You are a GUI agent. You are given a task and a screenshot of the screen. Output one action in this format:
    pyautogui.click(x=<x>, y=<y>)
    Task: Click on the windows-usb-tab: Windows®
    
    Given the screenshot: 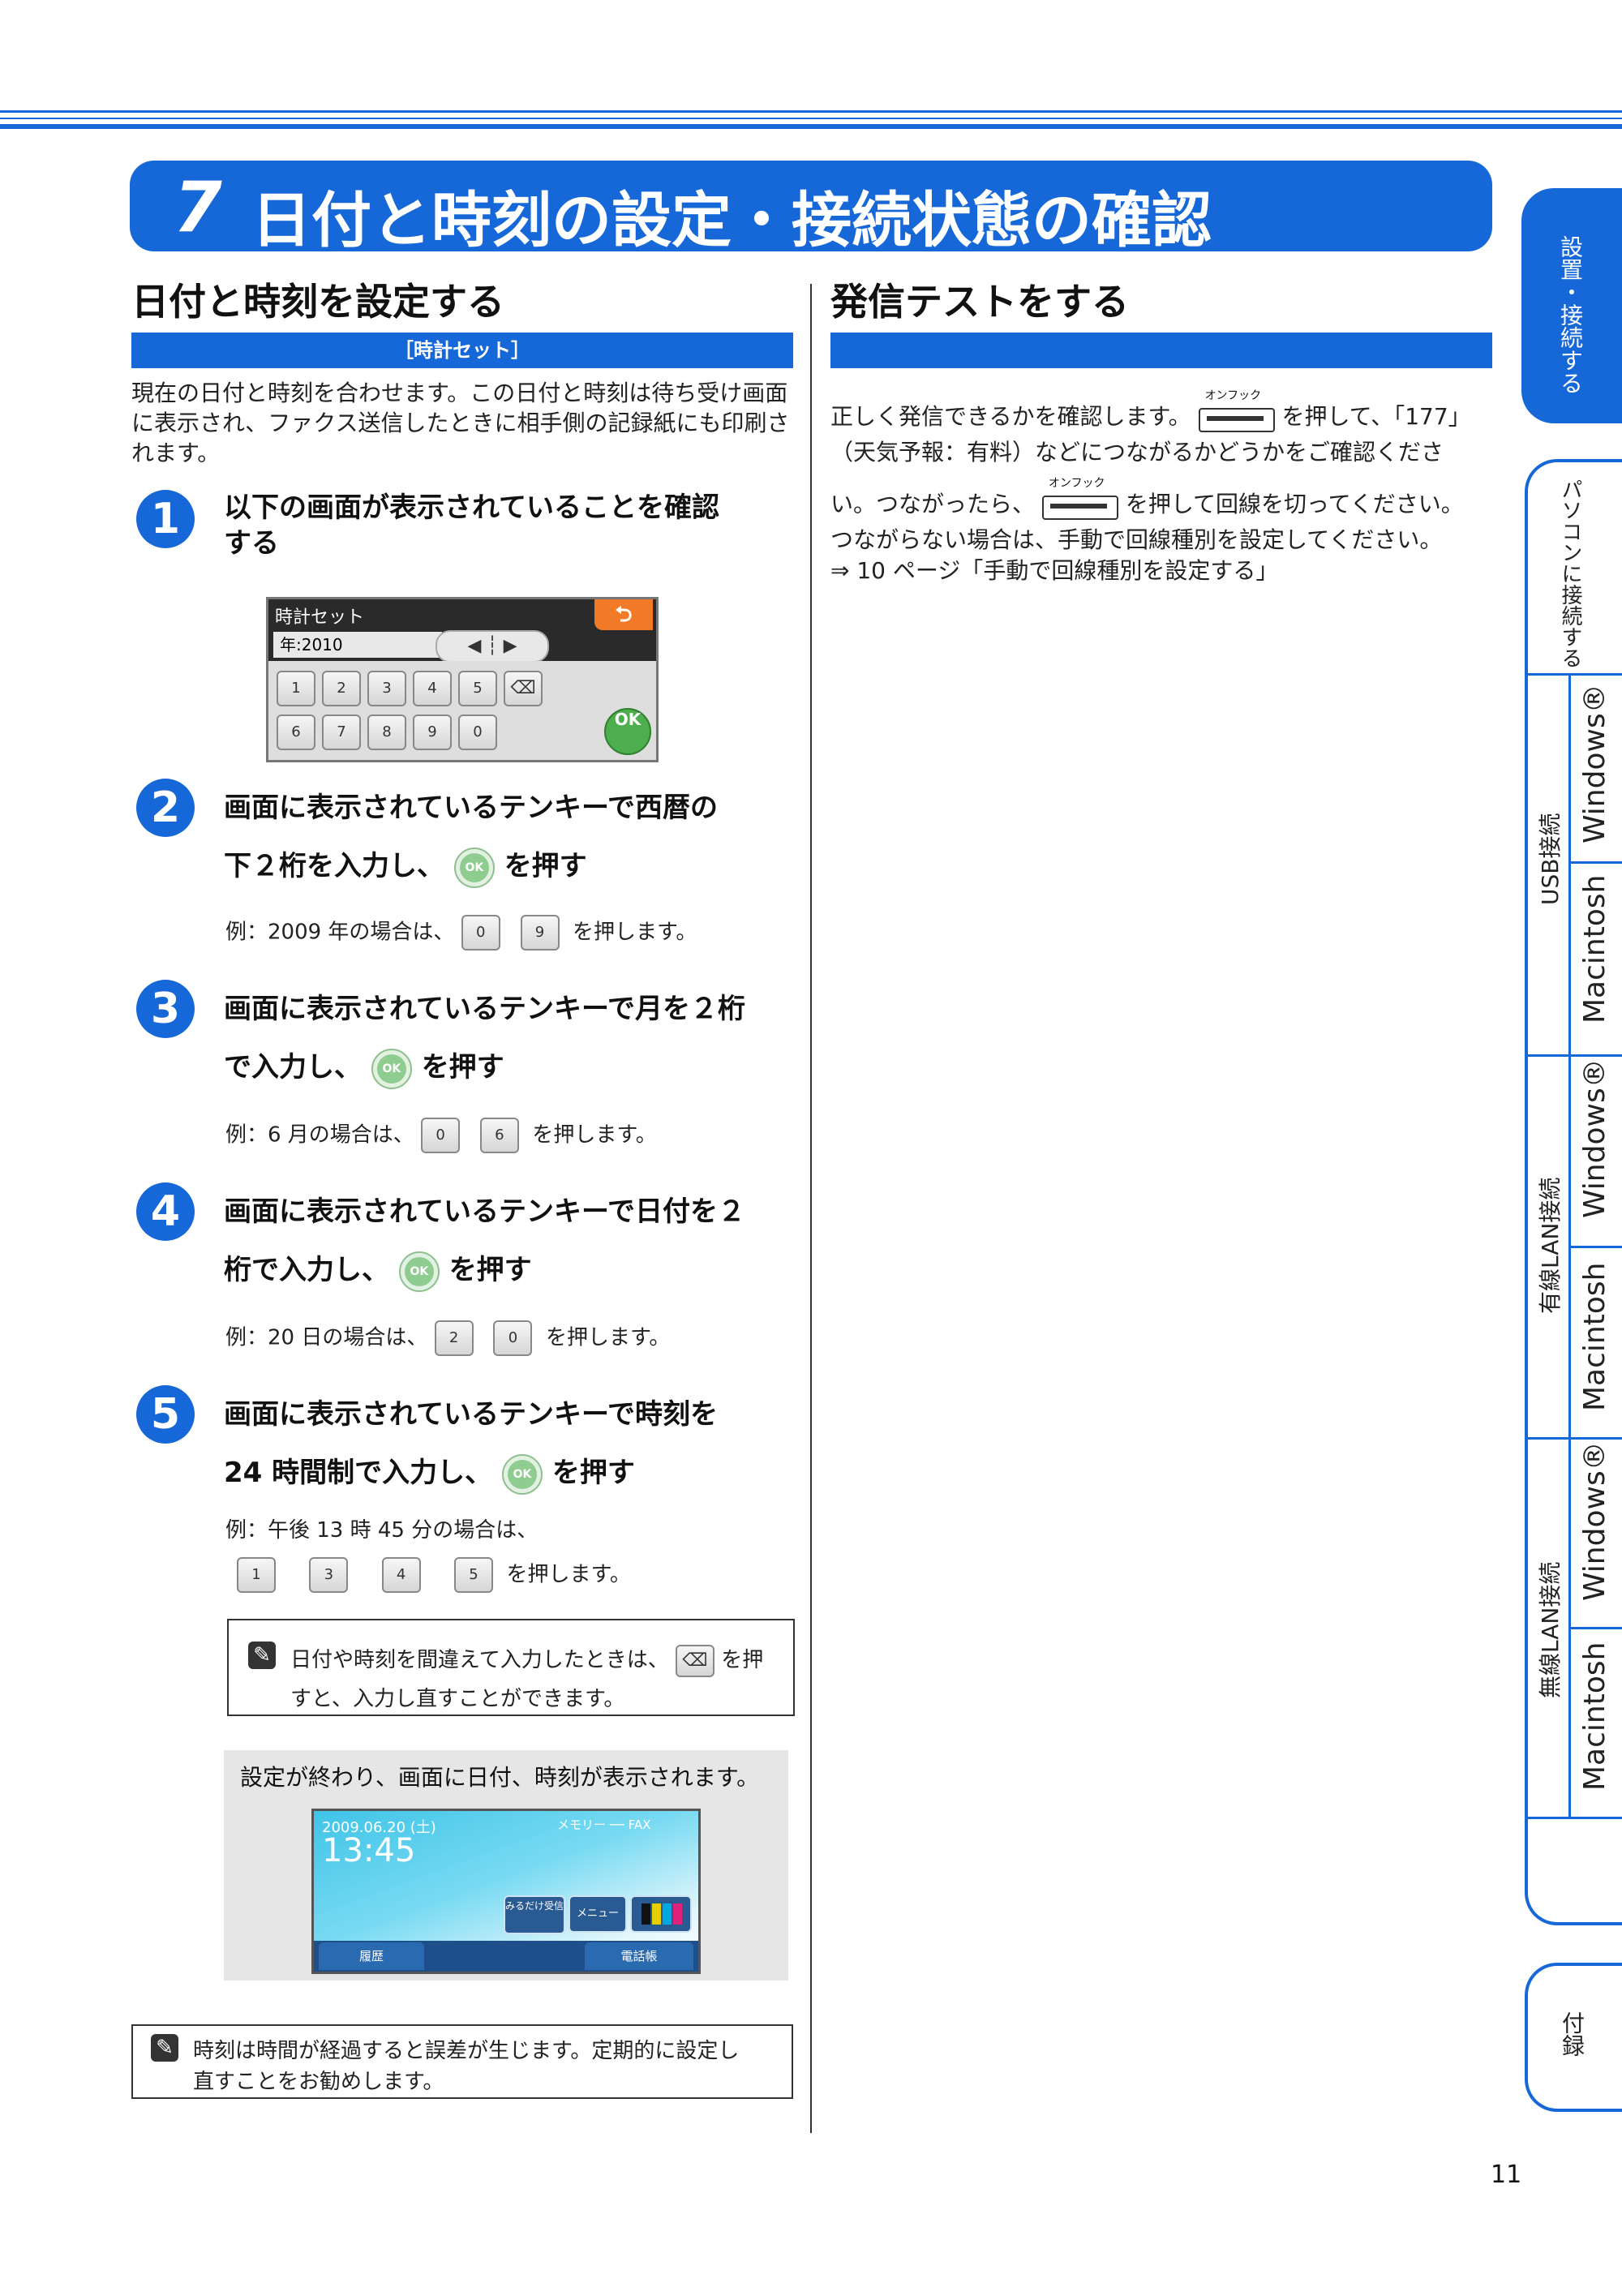 What is the action you would take?
    pyautogui.click(x=1595, y=763)
    